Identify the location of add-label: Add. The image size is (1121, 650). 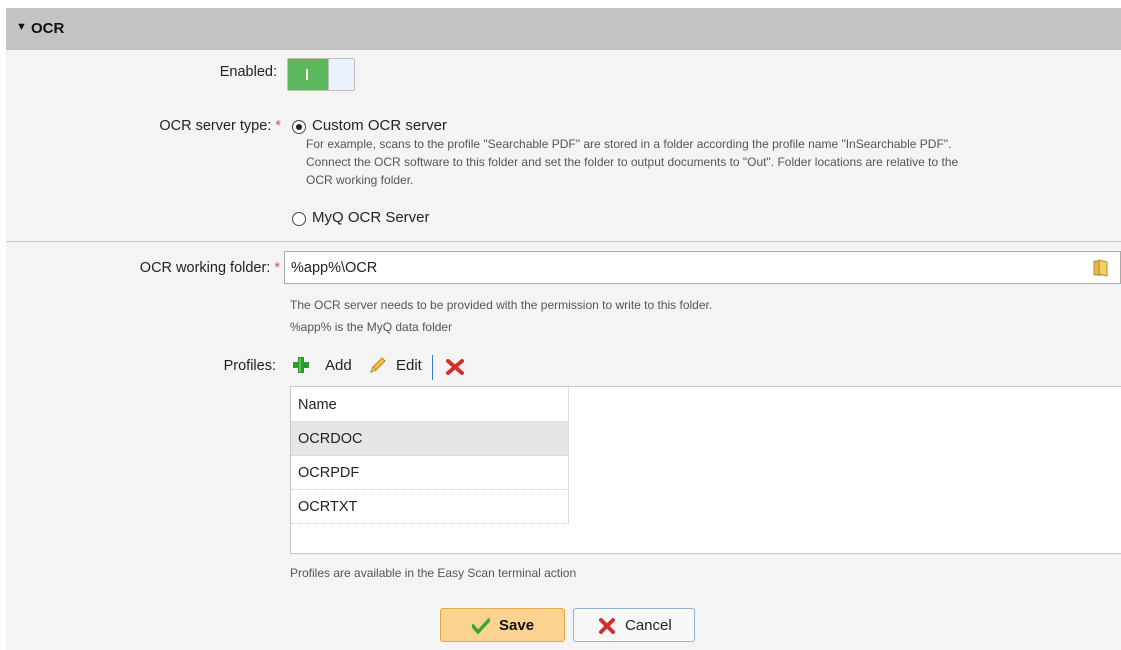
(338, 365).